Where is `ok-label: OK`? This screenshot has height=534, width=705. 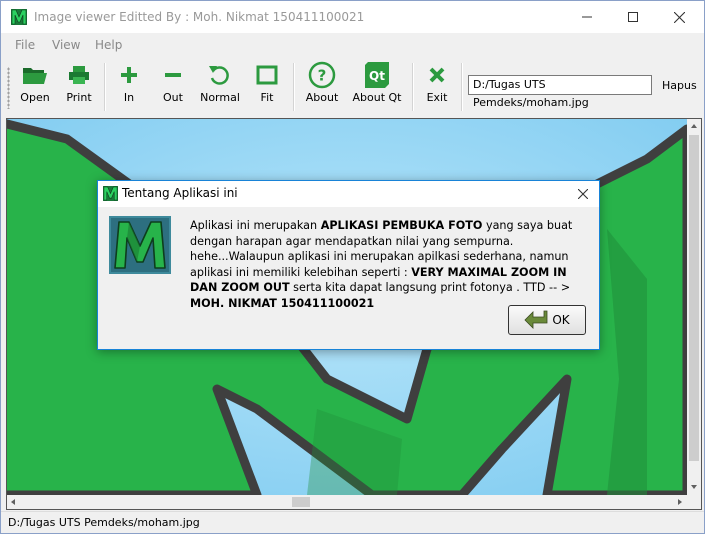 ok-label: OK is located at coordinates (561, 320).